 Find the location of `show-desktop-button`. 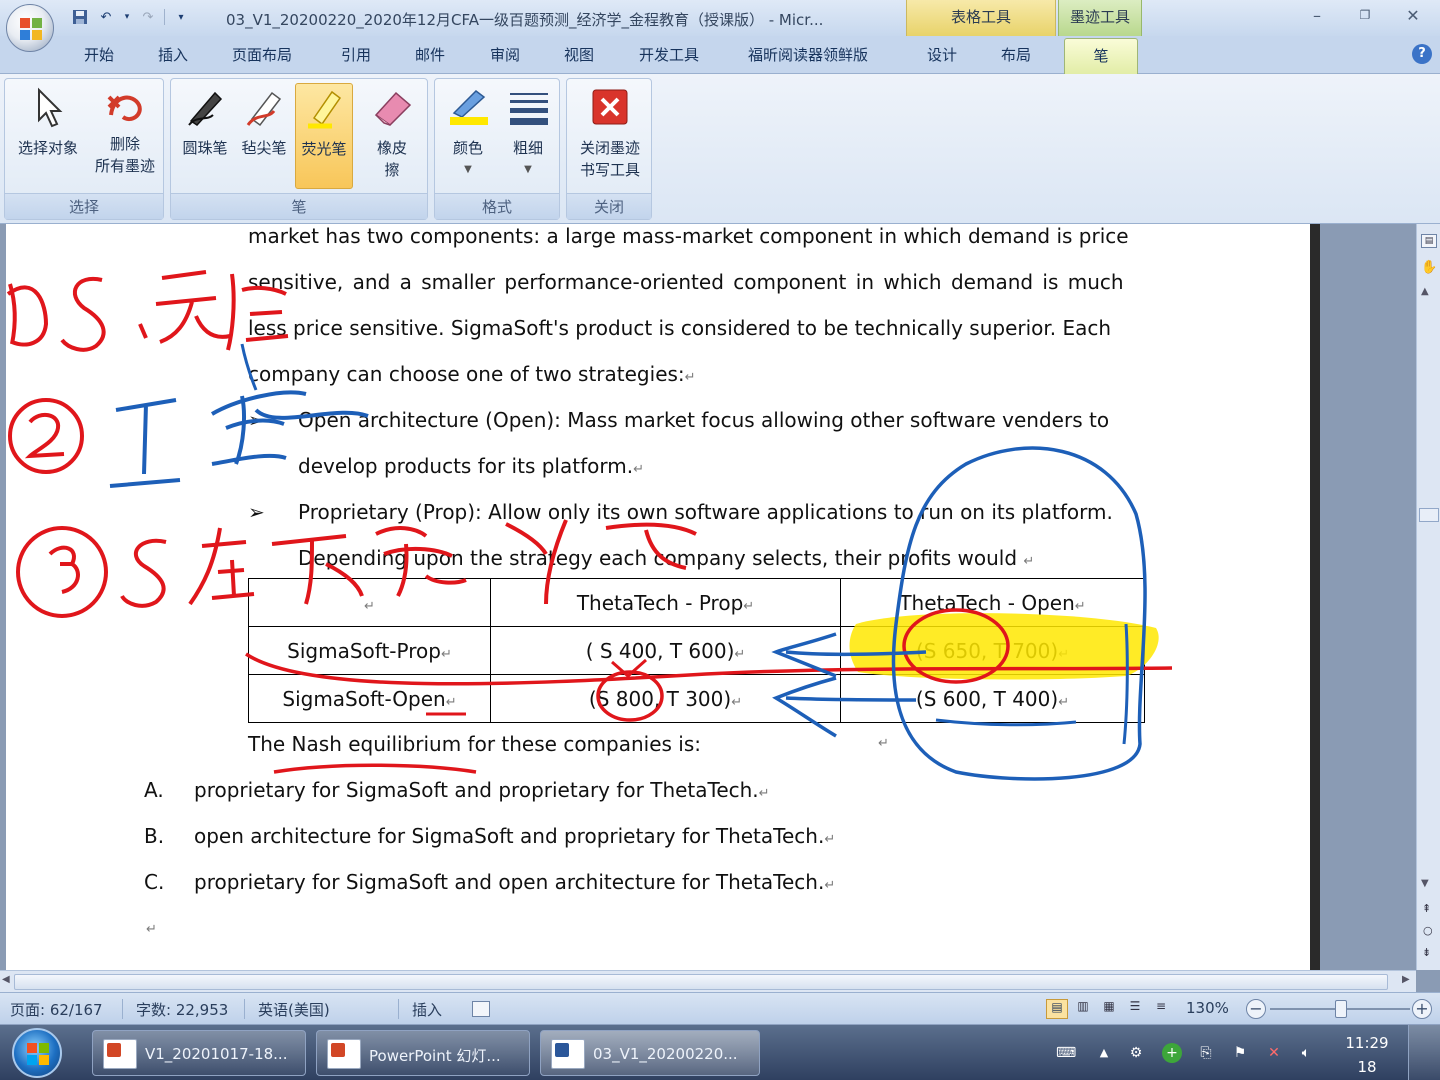

show-desktop-button is located at coordinates (1424, 1052).